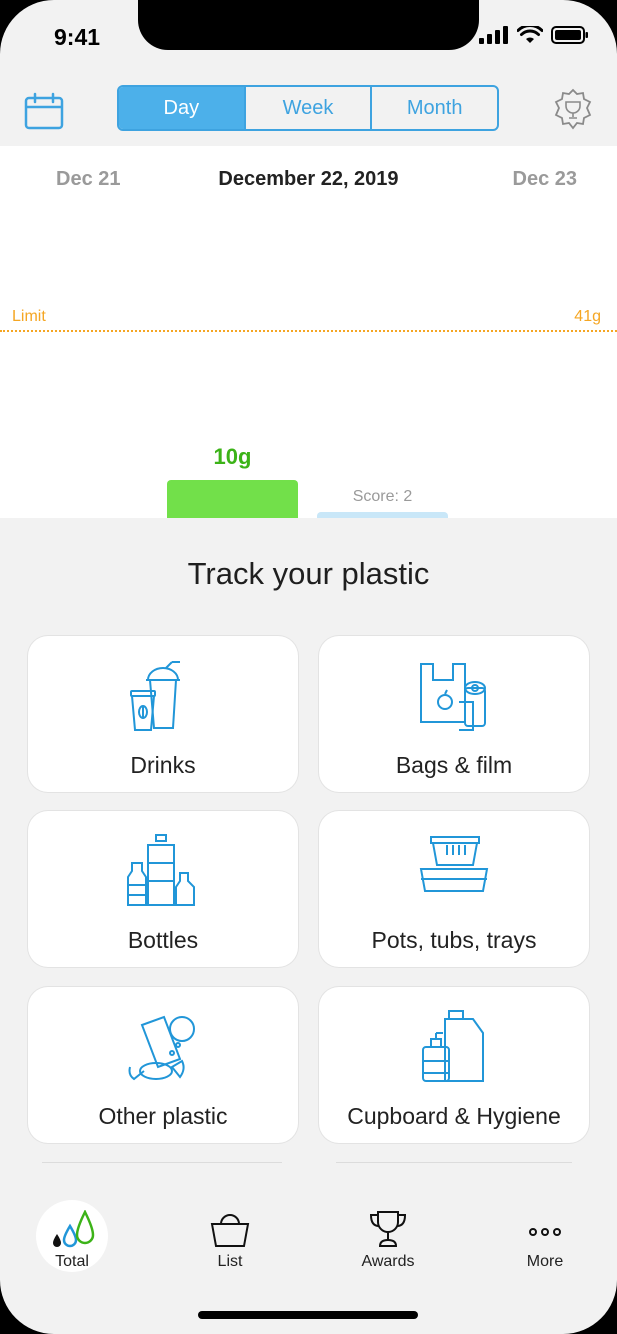 The image size is (617, 1334). What do you see at coordinates (77, 37) in the screenshot?
I see `status-time: 9:41` at bounding box center [77, 37].